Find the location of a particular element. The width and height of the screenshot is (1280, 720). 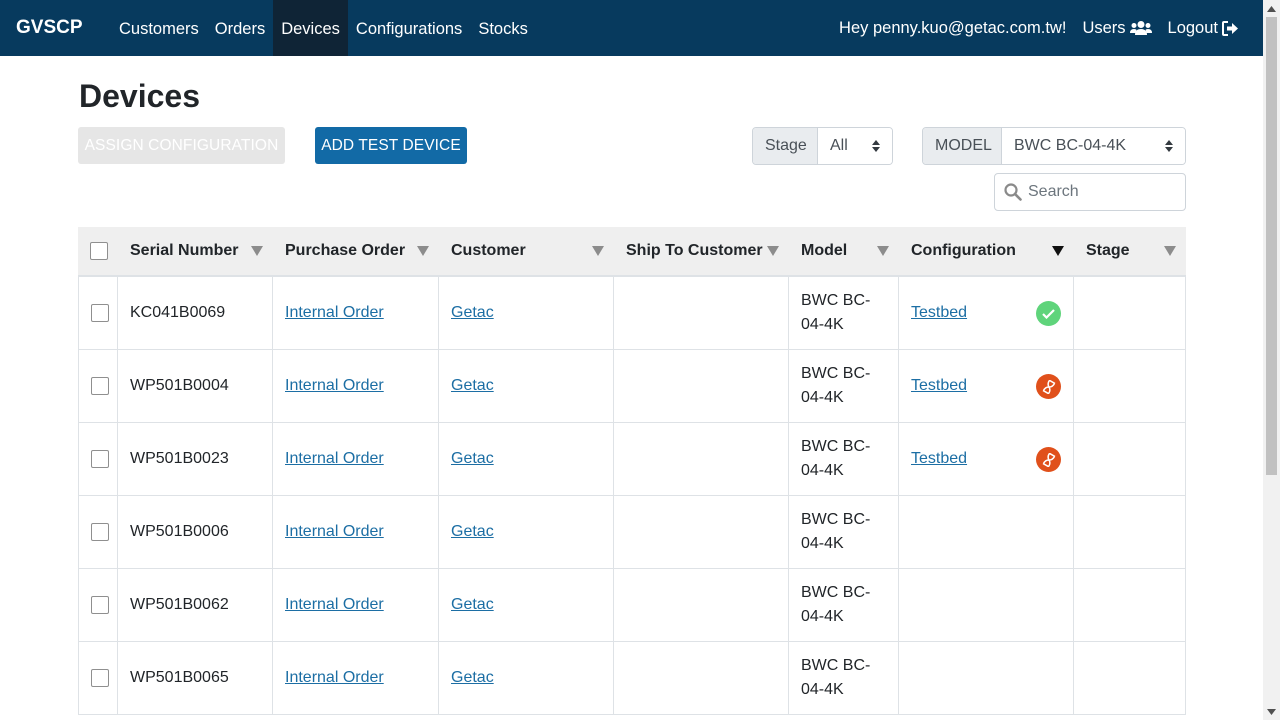

user-greeting: Hey penny.kuo@getac.com.tw! is located at coordinates (953, 27).